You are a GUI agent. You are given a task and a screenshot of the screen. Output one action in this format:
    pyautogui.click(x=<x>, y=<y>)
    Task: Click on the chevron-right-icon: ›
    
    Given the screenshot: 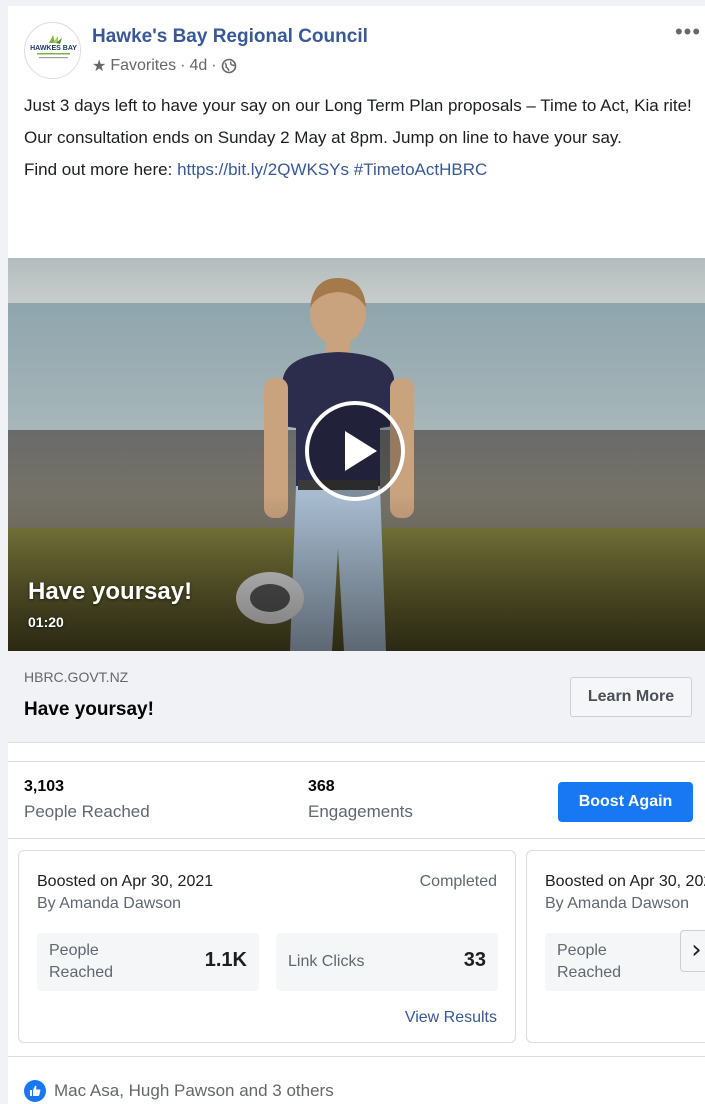 What is the action you would take?
    pyautogui.click(x=692, y=951)
    